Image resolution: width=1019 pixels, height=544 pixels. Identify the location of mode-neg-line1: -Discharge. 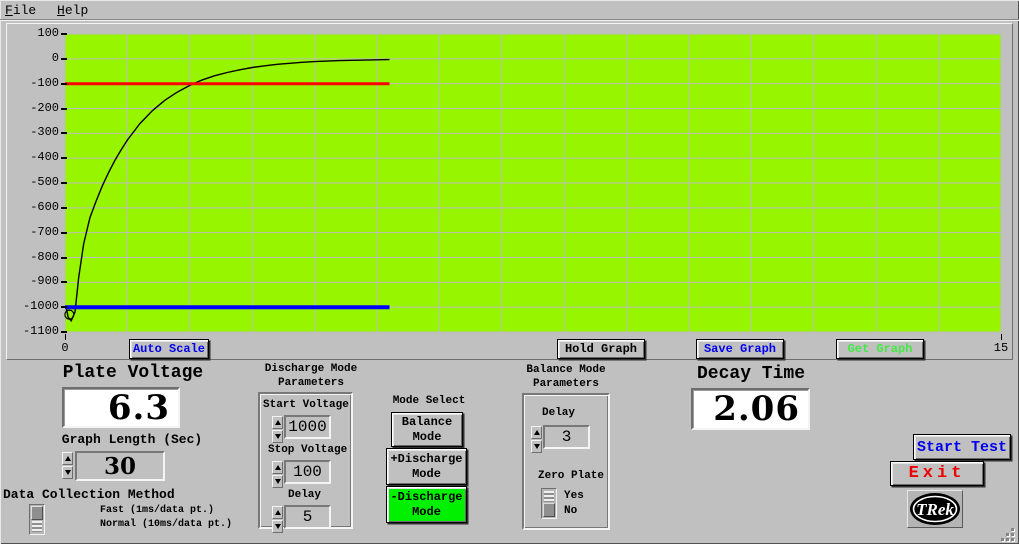
(426, 496).